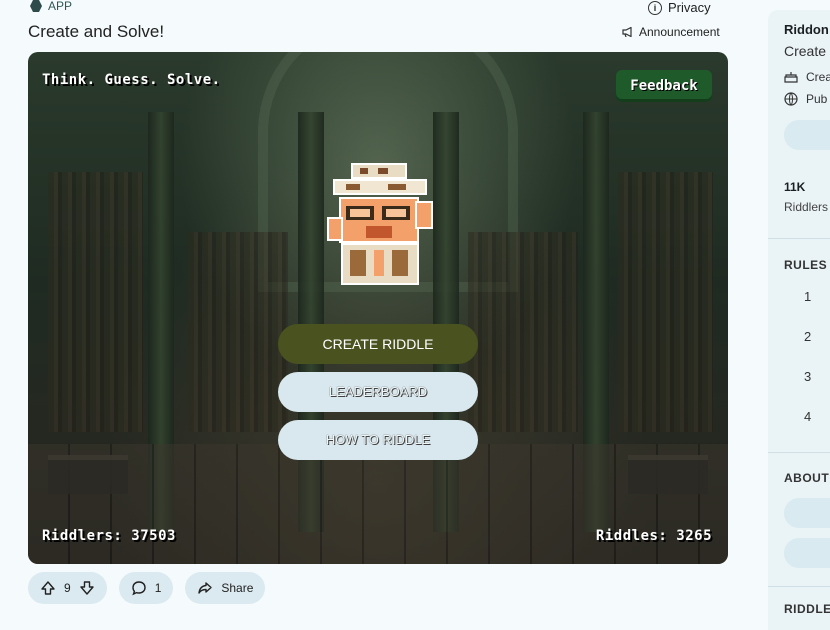 The width and height of the screenshot is (830, 630). Describe the element at coordinates (795, 187) in the screenshot. I see `members-count: 11K` at that location.